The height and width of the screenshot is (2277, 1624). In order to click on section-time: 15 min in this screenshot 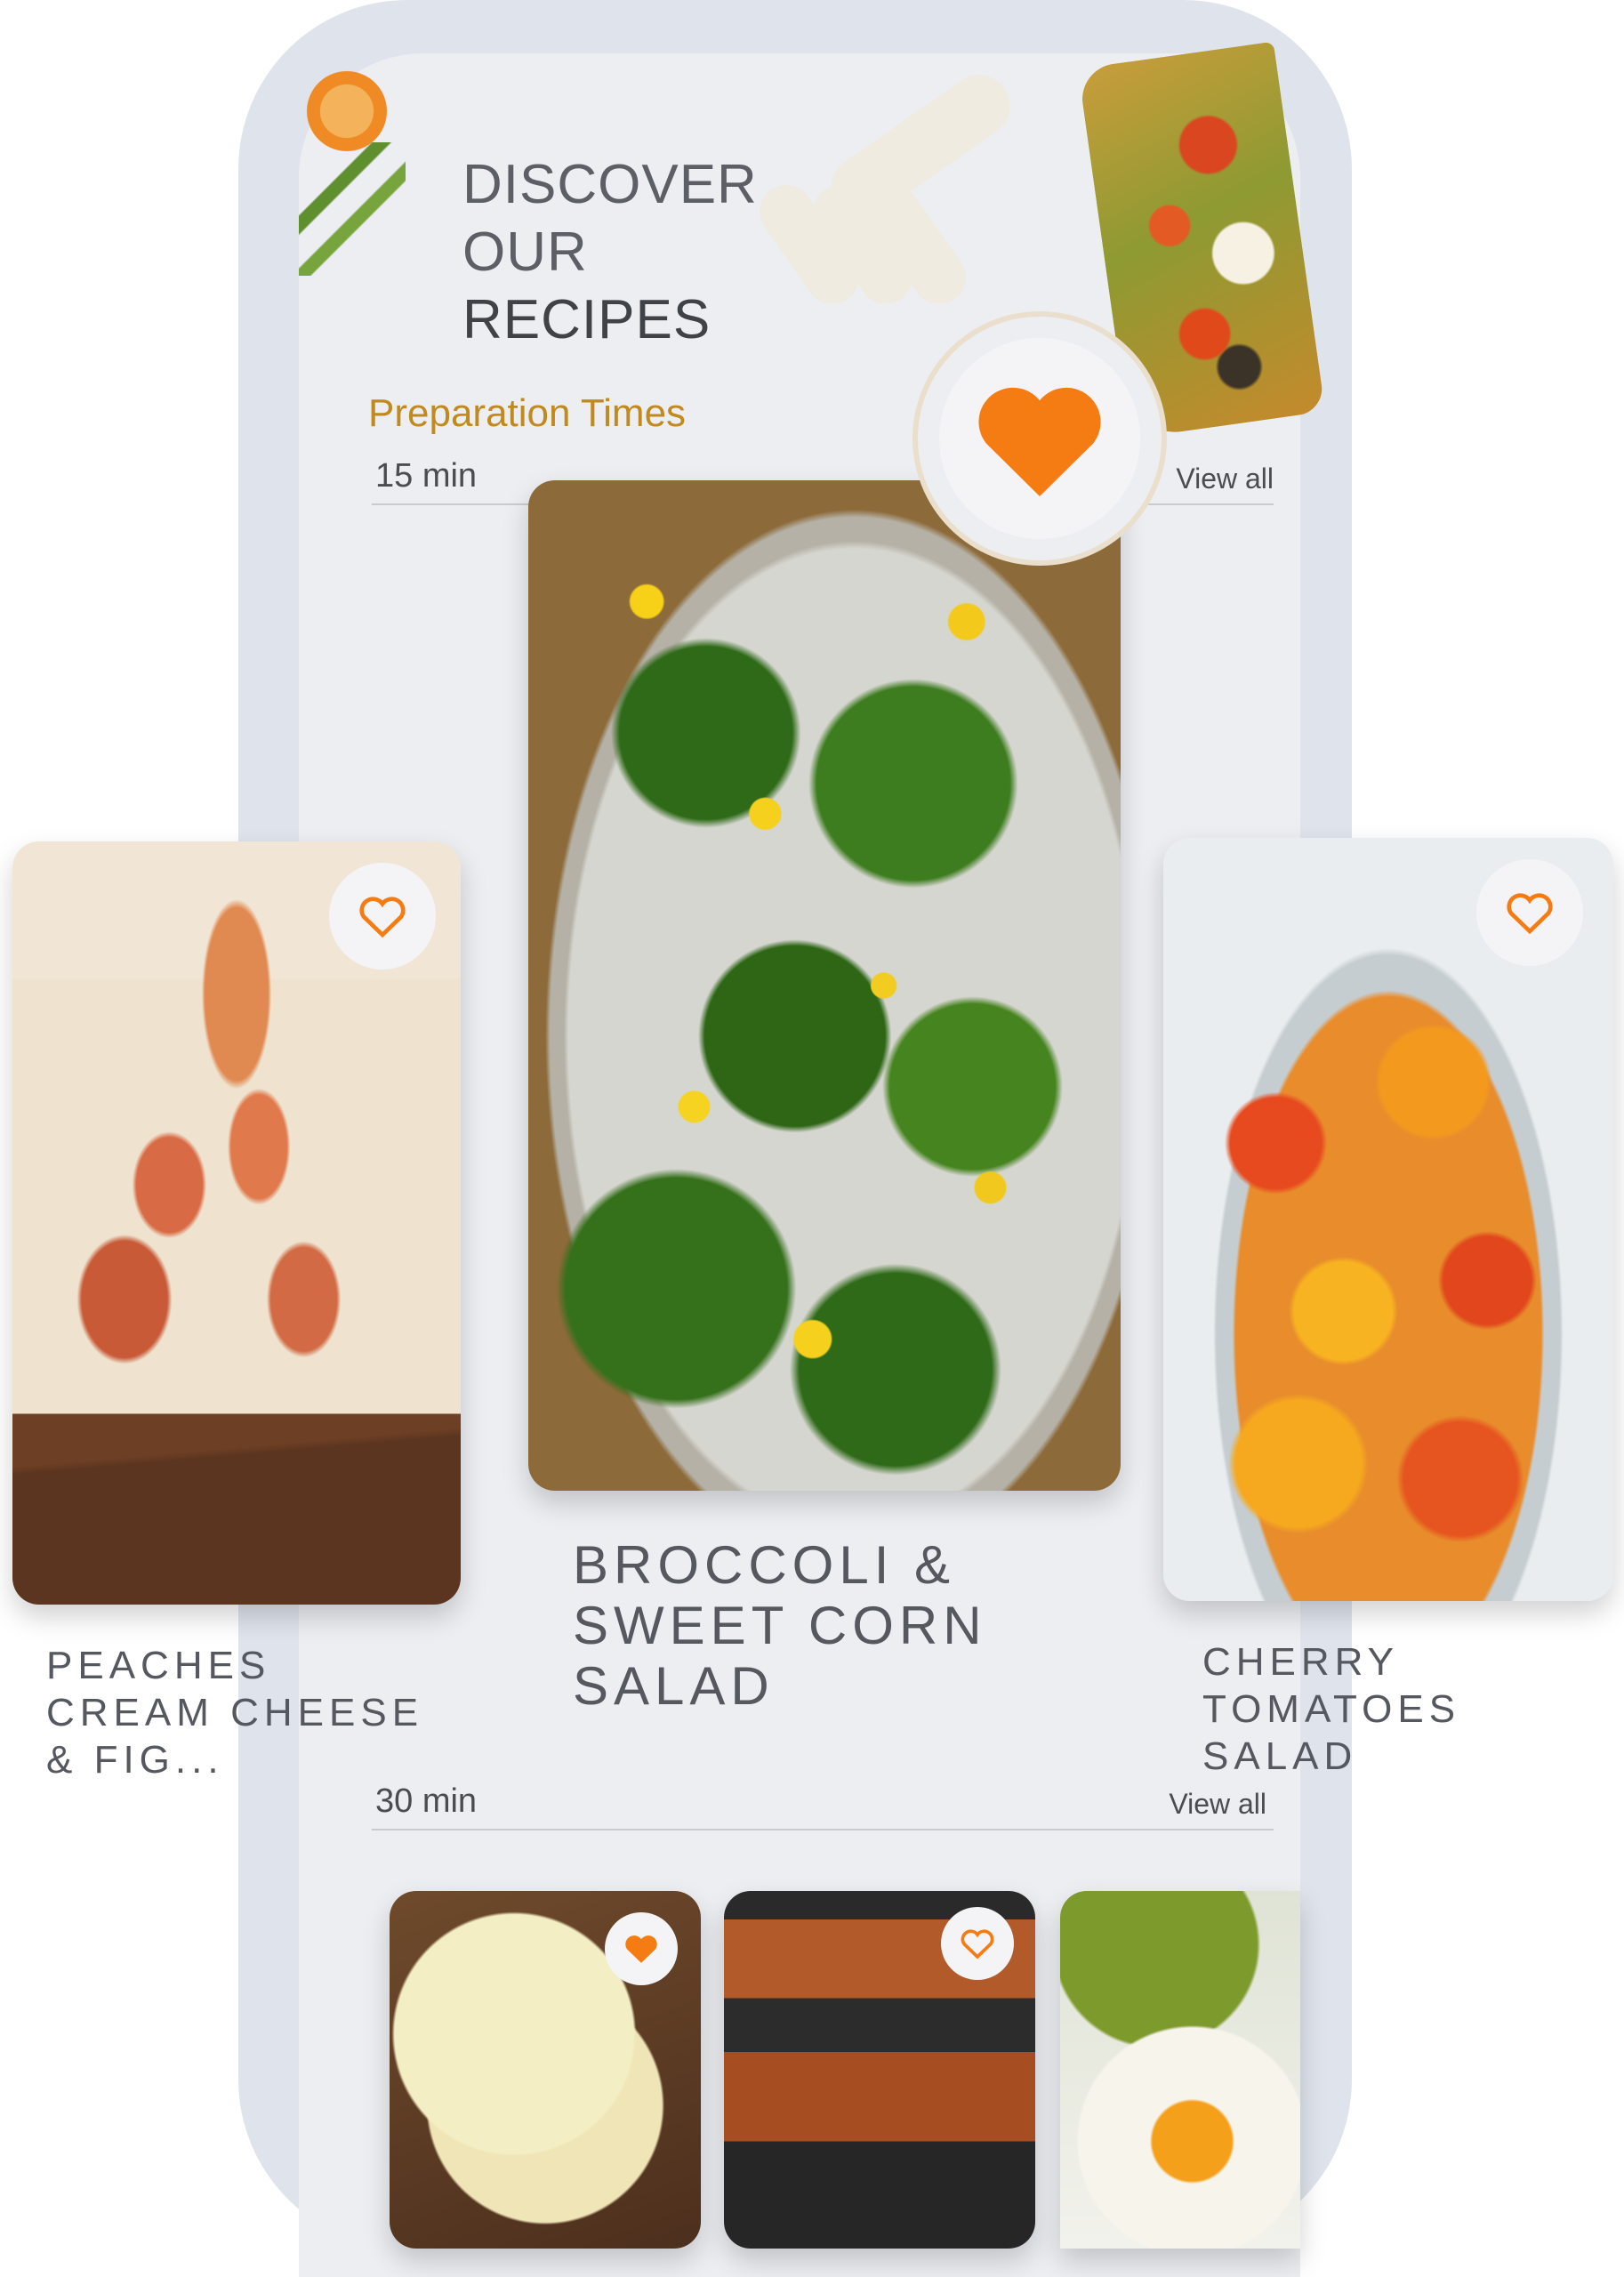, I will do `click(426, 476)`.